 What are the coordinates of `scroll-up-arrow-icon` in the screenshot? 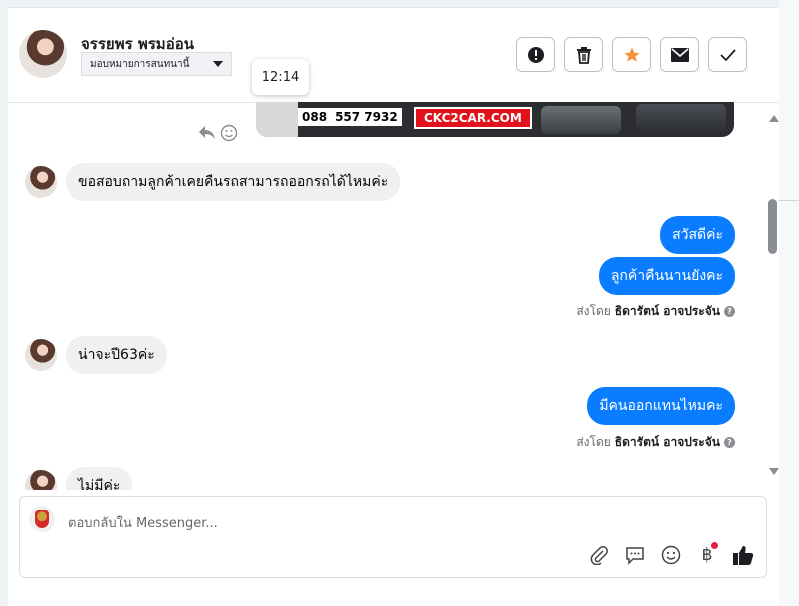 It's located at (774, 118).